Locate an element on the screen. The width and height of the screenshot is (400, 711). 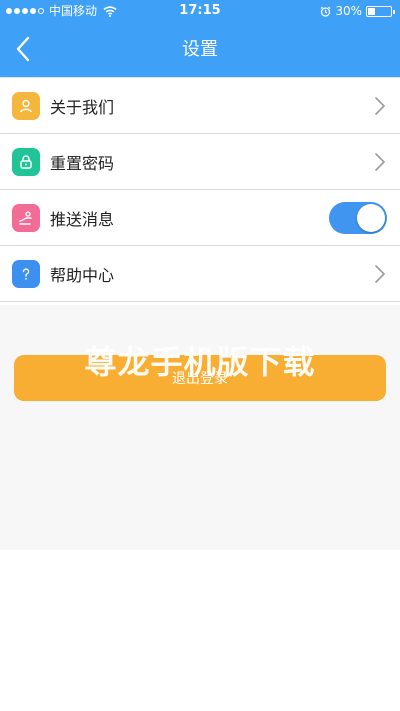
menu-item-push-notifications: 推送消息 is located at coordinates (200, 218).